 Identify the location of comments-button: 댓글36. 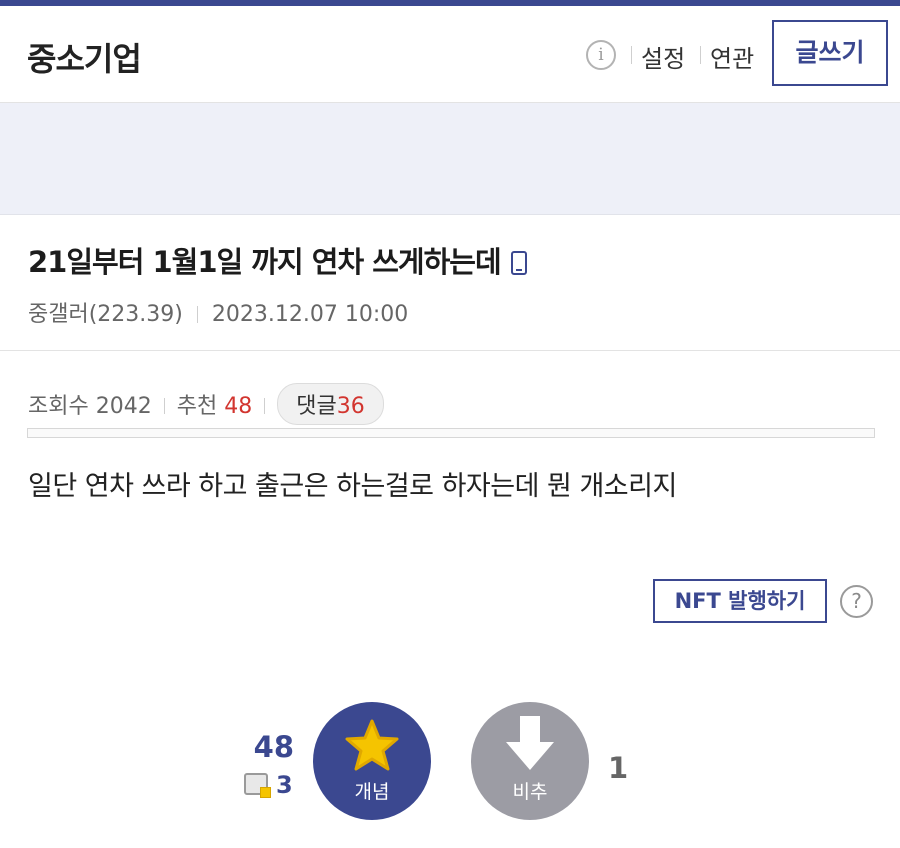
(330, 404).